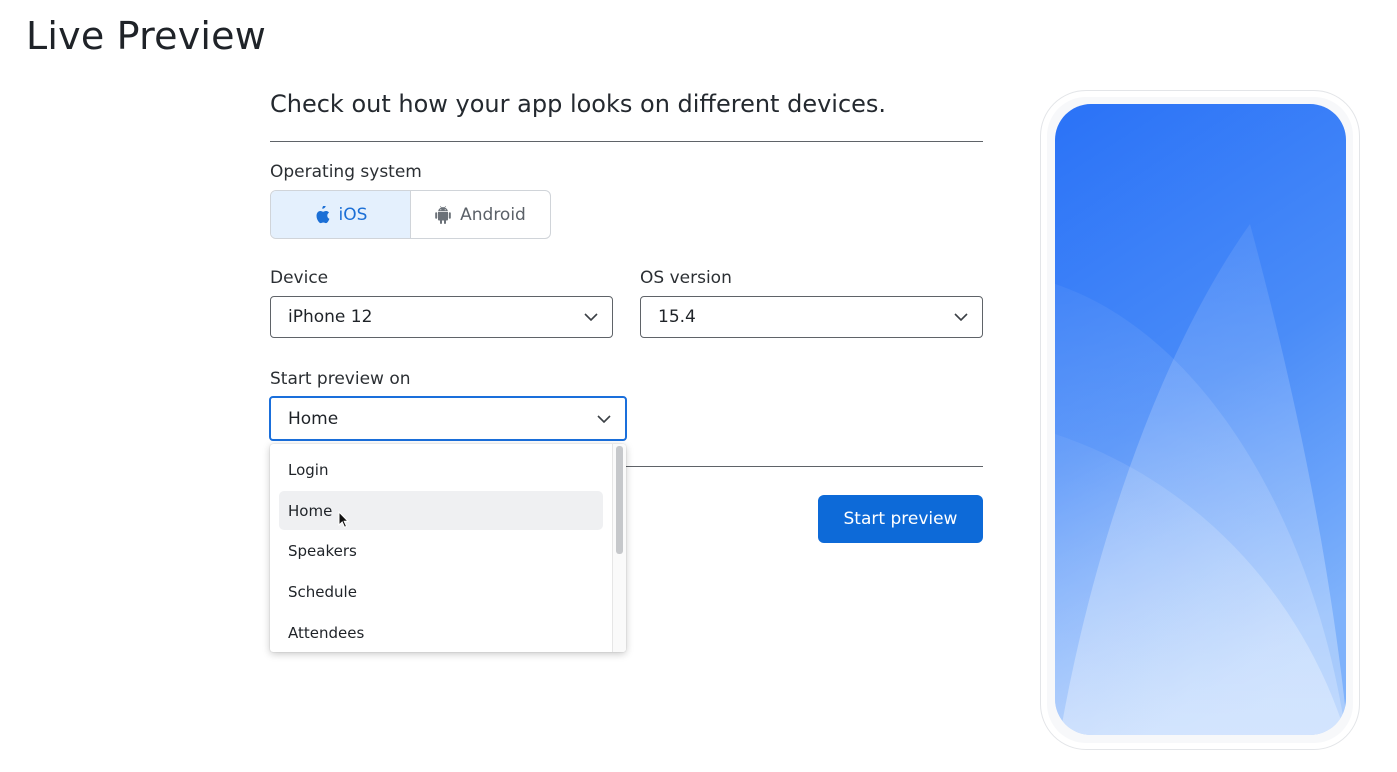 Image resolution: width=1397 pixels, height=772 pixels. What do you see at coordinates (146, 36) in the screenshot?
I see `page-title: Live Preview` at bounding box center [146, 36].